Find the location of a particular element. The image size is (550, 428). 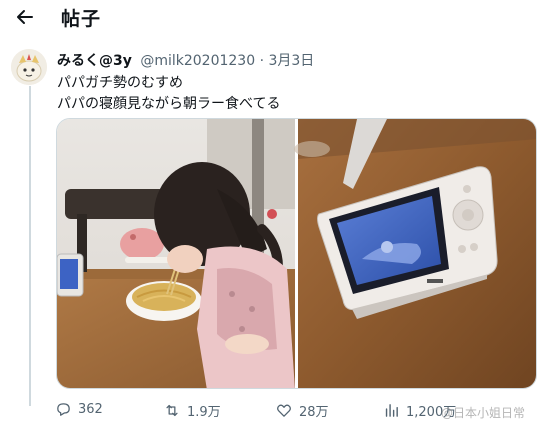

heart-icon is located at coordinates (284, 410).